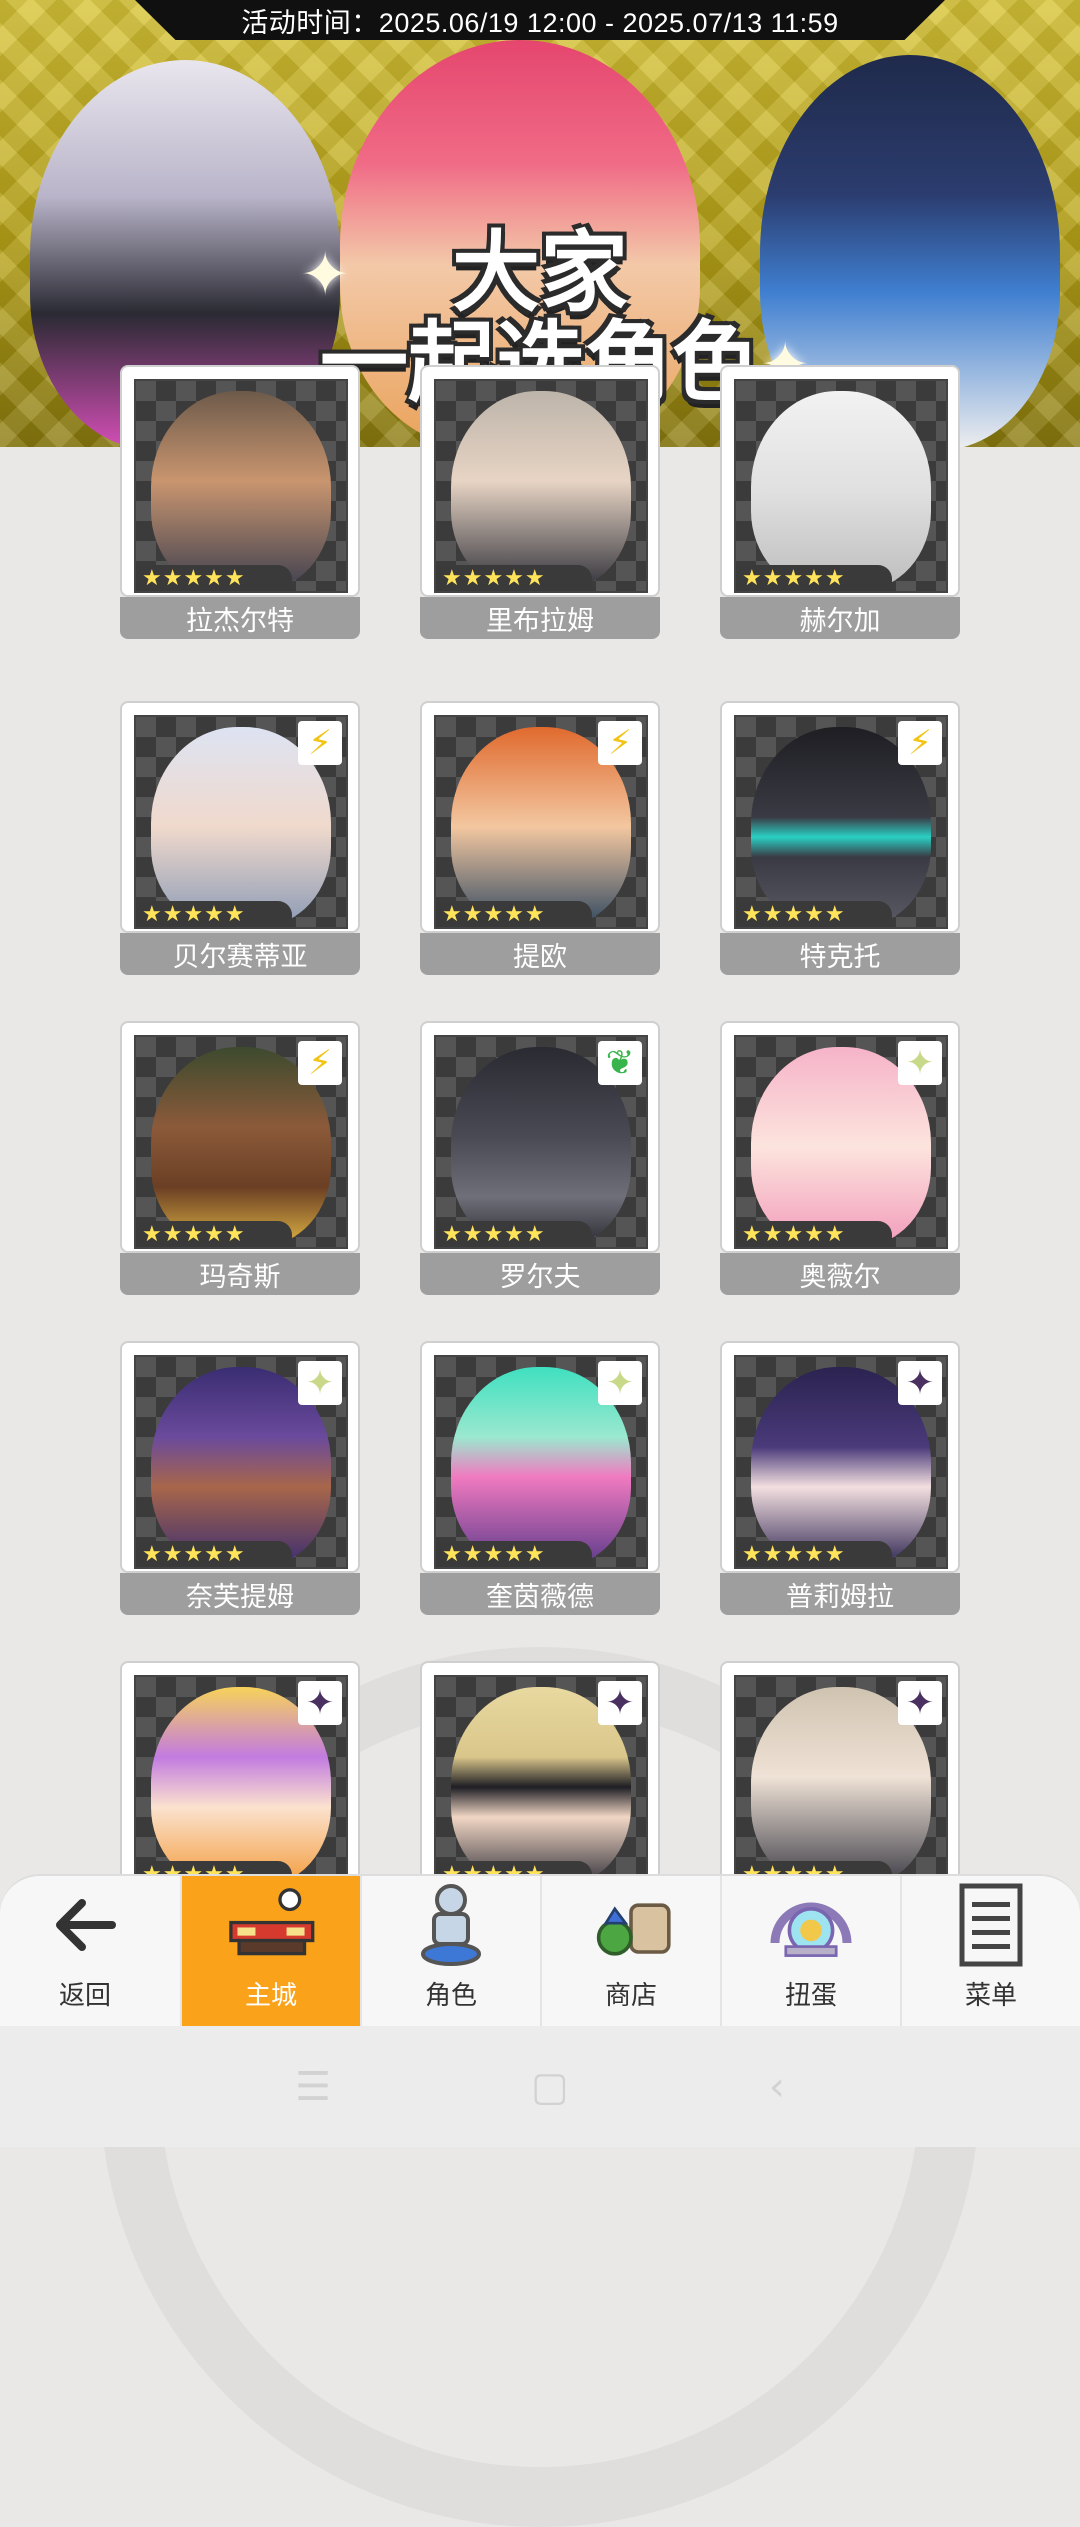 This screenshot has height=2527, width=1080. Describe the element at coordinates (240, 954) in the screenshot. I see `character-name: 贝尔赛蒂亚` at that location.